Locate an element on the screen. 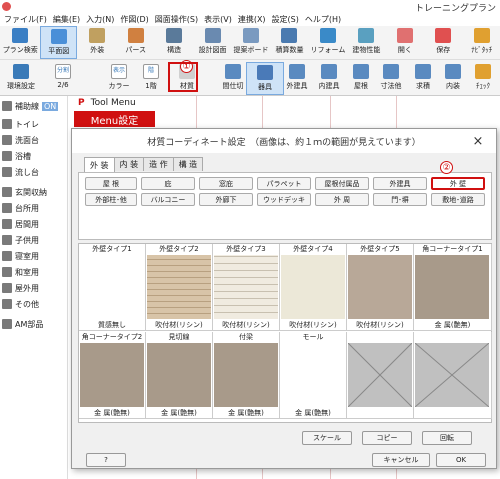  swatch-wall-type4: 外壁タイプ4 吹付材(リシン) is located at coordinates (313, 287).